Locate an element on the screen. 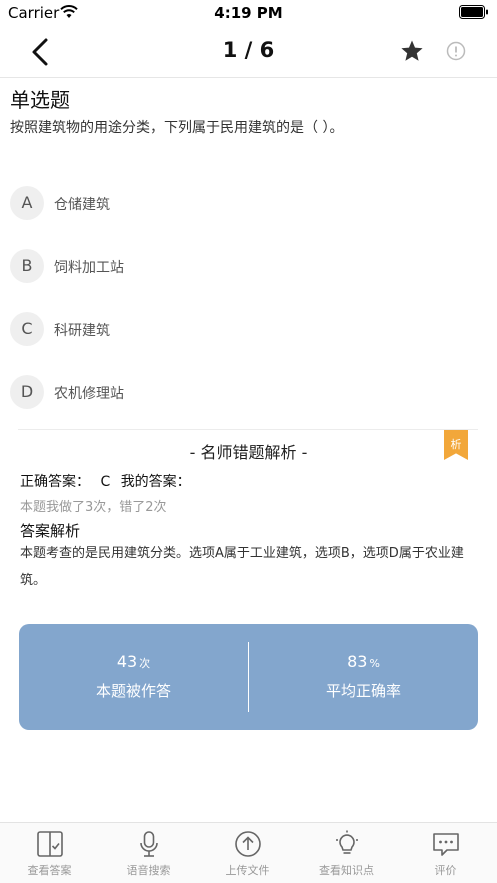  option-text: 仓储建筑 is located at coordinates (82, 205).